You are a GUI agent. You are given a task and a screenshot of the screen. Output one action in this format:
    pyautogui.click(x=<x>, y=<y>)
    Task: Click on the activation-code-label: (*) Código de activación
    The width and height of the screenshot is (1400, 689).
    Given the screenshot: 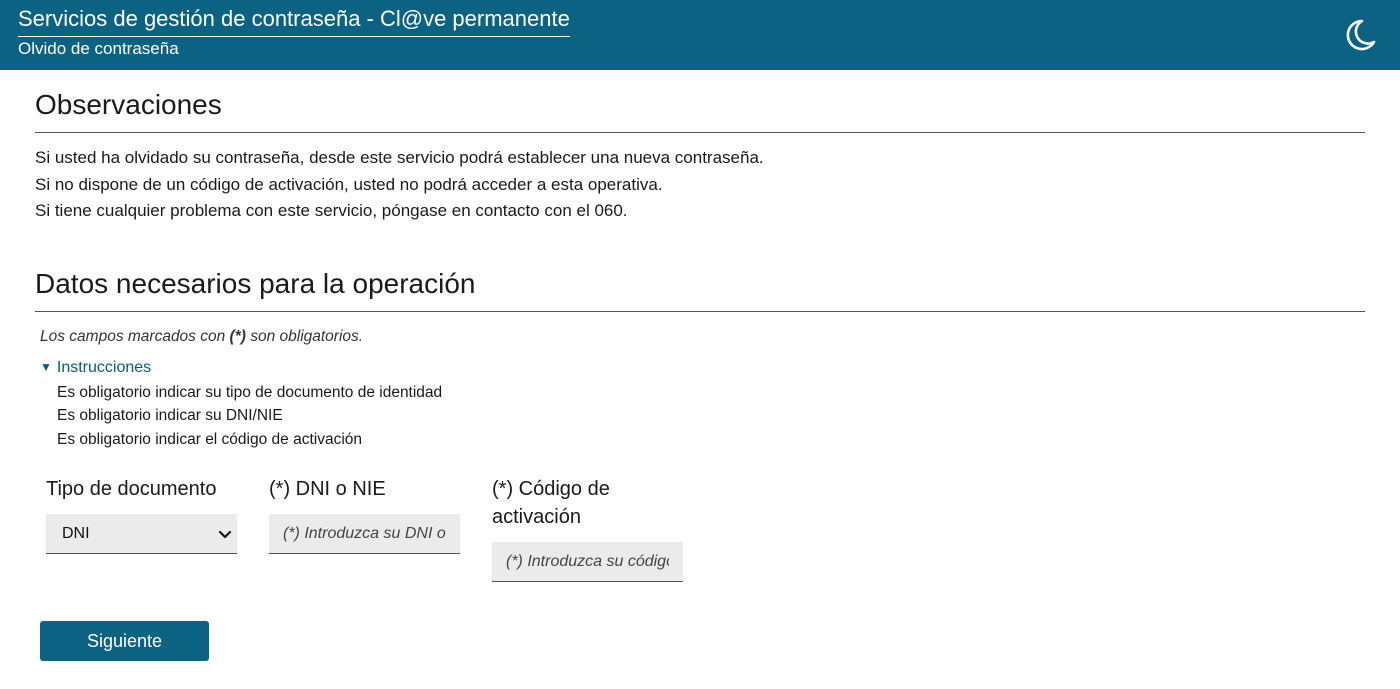 What is the action you would take?
    pyautogui.click(x=551, y=503)
    